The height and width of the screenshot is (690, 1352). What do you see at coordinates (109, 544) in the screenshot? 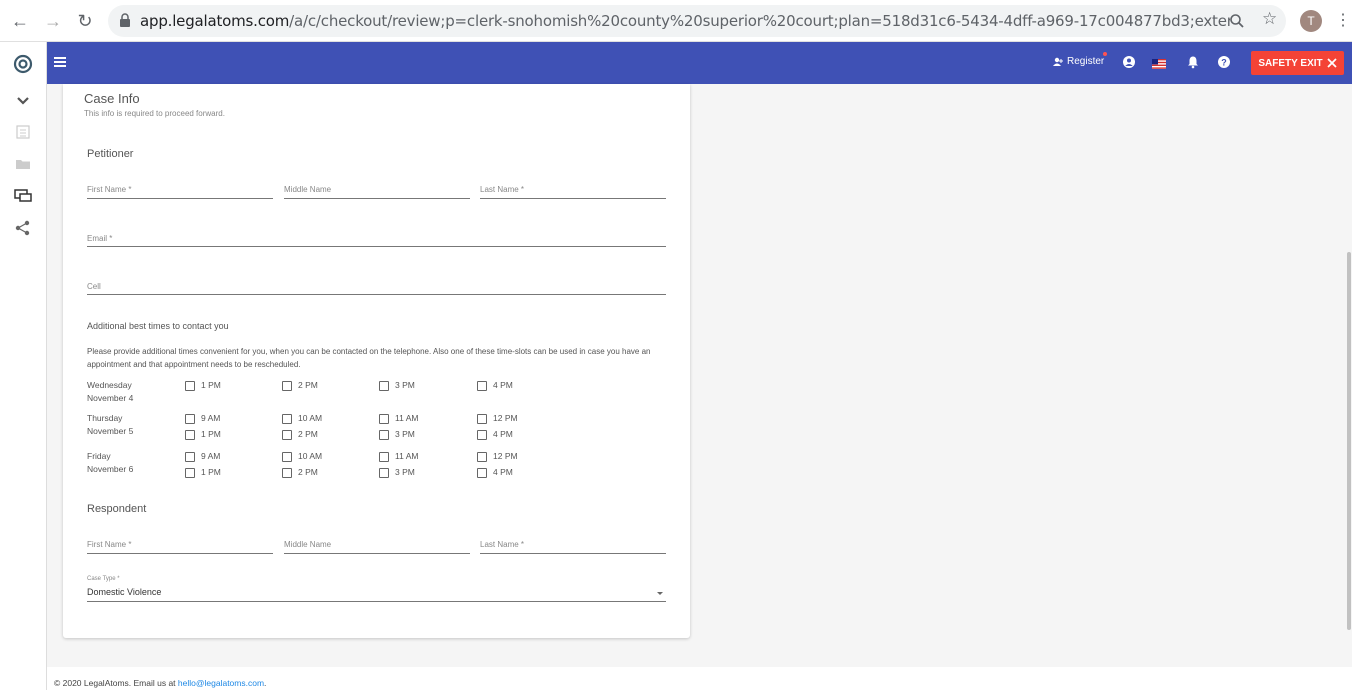
I see `respondent-first-name-label: First Name *` at bounding box center [109, 544].